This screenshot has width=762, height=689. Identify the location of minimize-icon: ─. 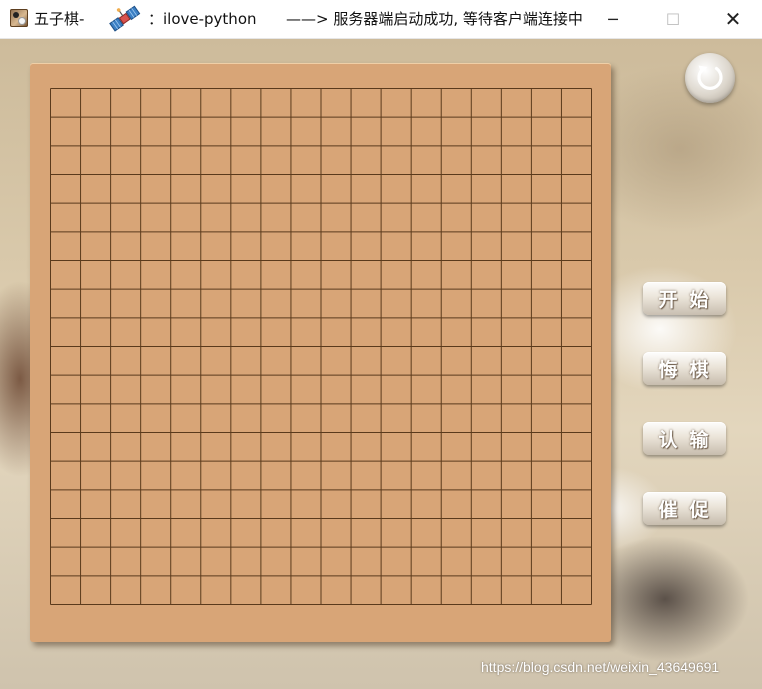
(613, 19).